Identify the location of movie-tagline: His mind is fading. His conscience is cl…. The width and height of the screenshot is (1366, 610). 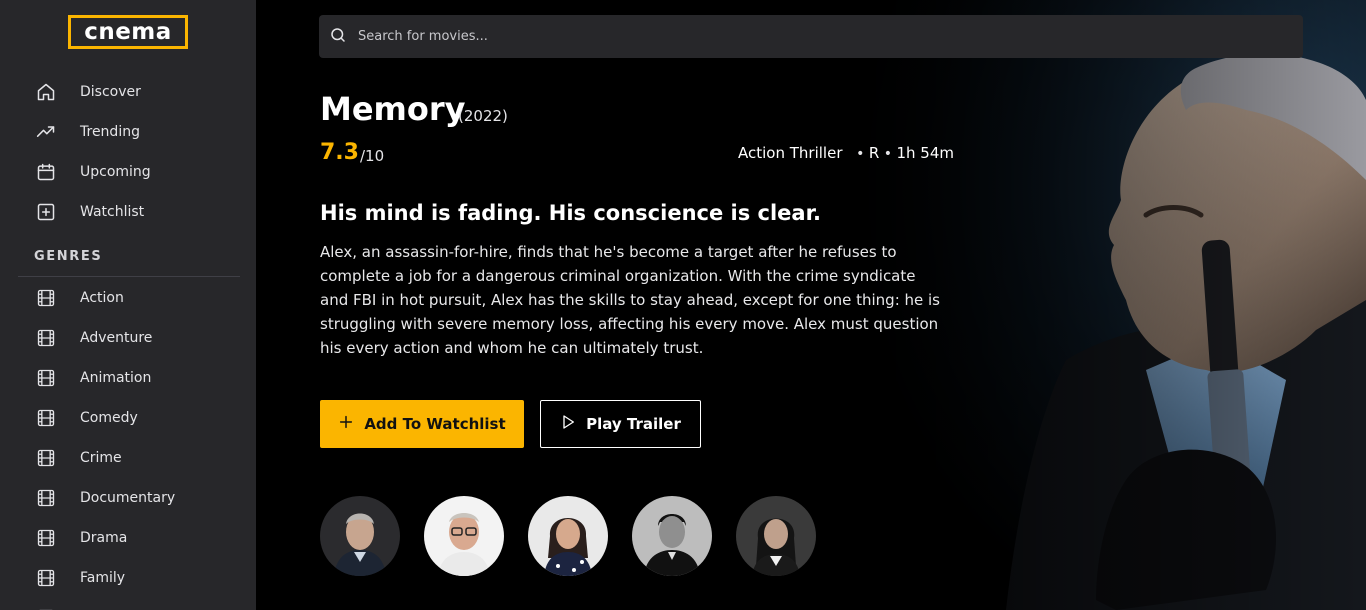
(570, 213).